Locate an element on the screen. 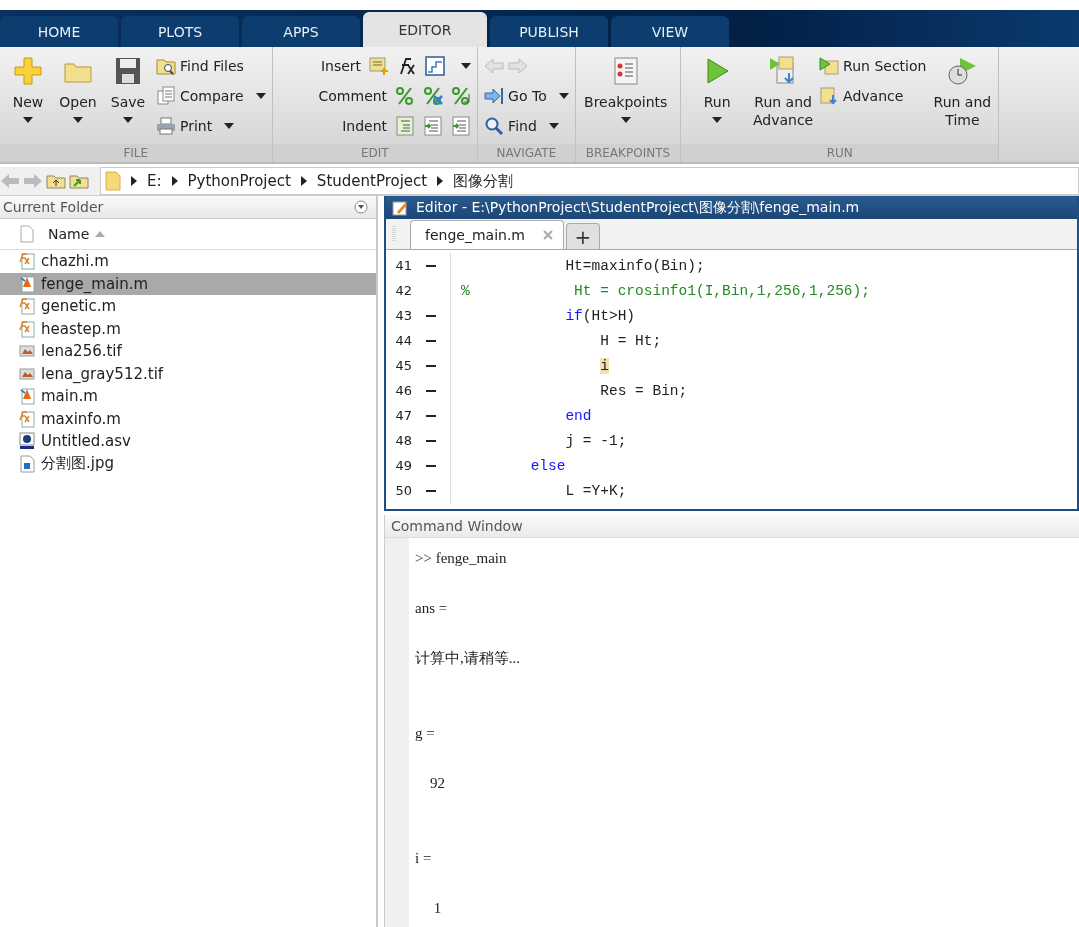  ribbon-tab: HOME is located at coordinates (59, 31).